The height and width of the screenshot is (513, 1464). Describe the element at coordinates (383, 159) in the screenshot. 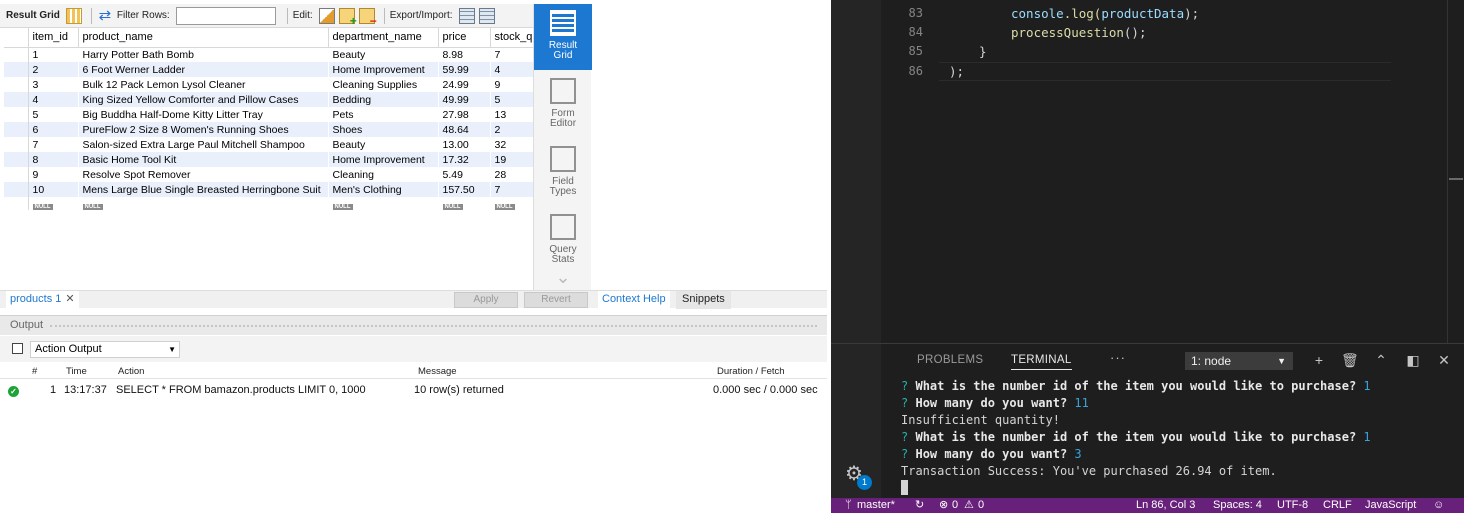

I see `table-cell: Home Improvement` at that location.